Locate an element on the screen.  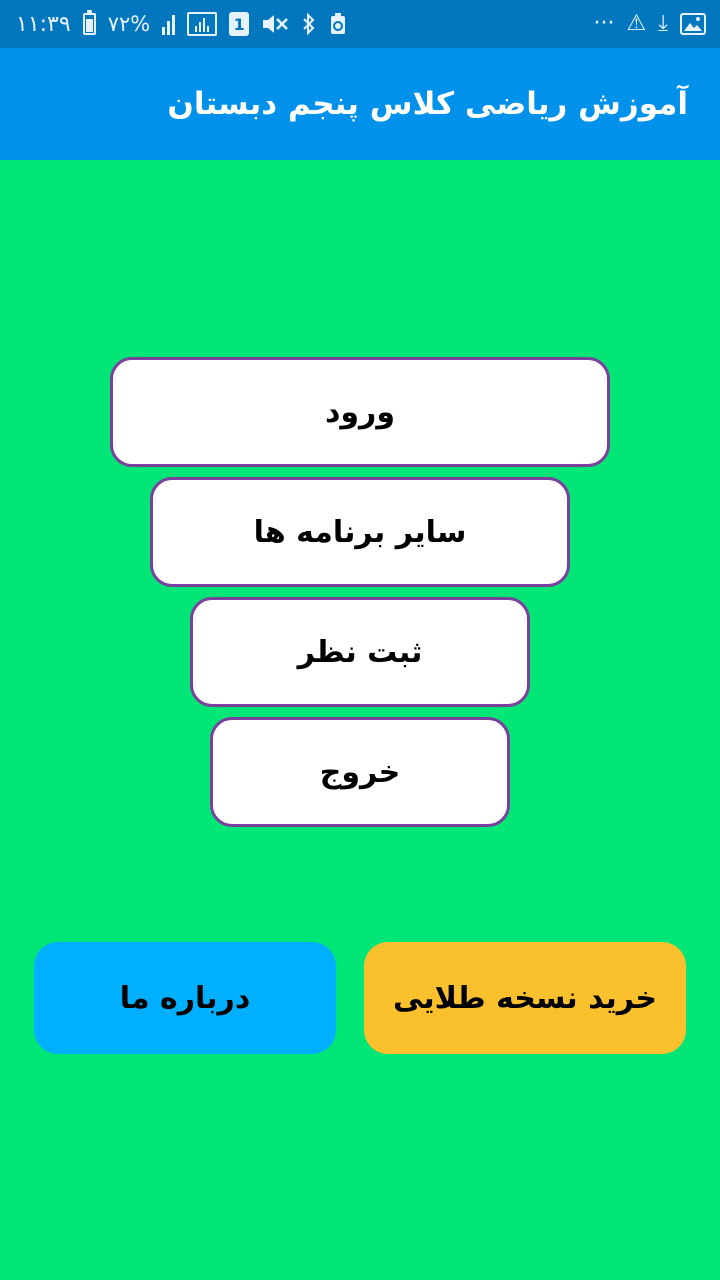
about-us-button: درباره ما is located at coordinates (185, 998).